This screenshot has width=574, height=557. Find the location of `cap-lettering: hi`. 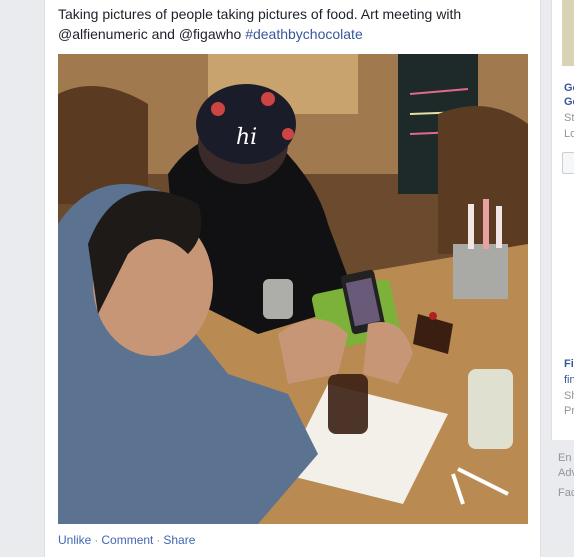

cap-lettering: hi is located at coordinates (246, 137).